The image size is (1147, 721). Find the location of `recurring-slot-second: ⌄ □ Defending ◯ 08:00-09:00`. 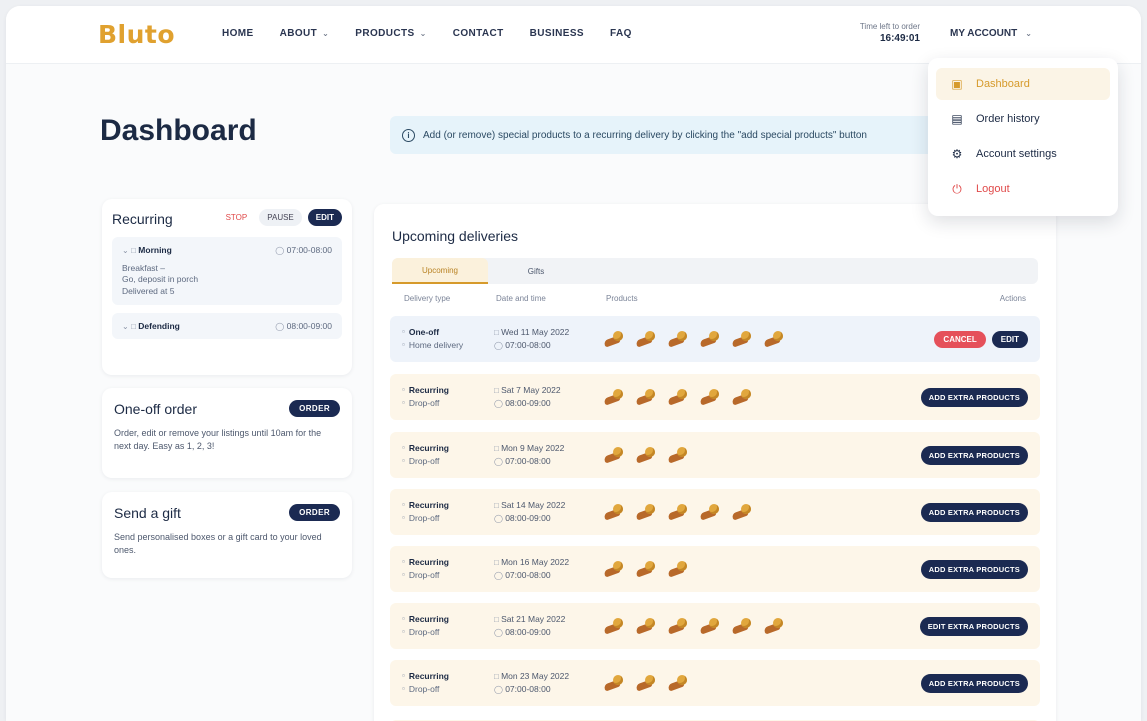

recurring-slot-second: ⌄ □ Defending ◯ 08:00-09:00 is located at coordinates (227, 326).